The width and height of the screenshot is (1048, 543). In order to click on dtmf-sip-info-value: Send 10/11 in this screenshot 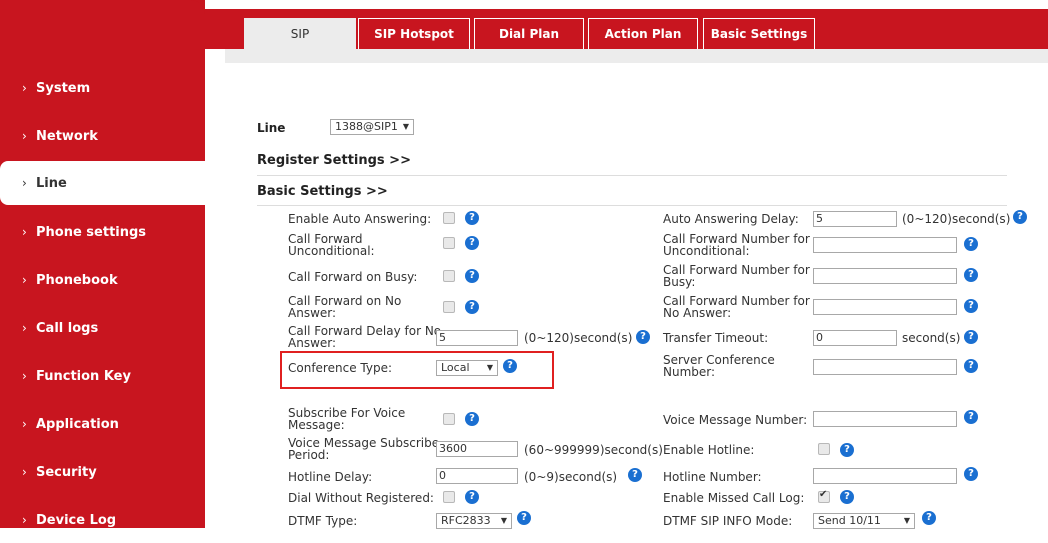, I will do `click(849, 520)`.